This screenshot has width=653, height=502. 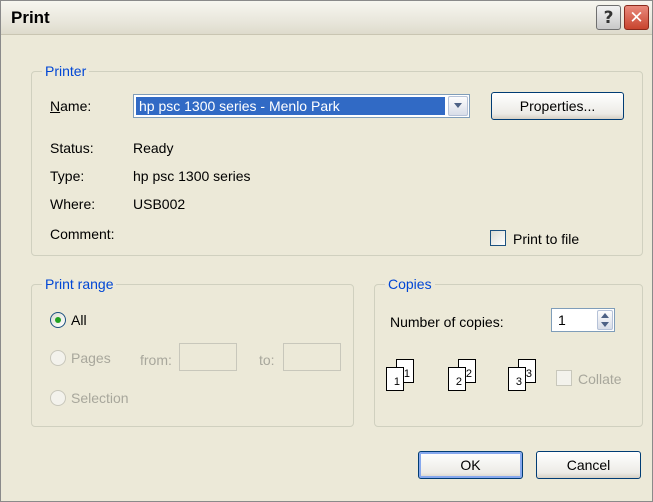 I want to click on number-of-copies-label: Number of copies:, so click(x=447, y=322).